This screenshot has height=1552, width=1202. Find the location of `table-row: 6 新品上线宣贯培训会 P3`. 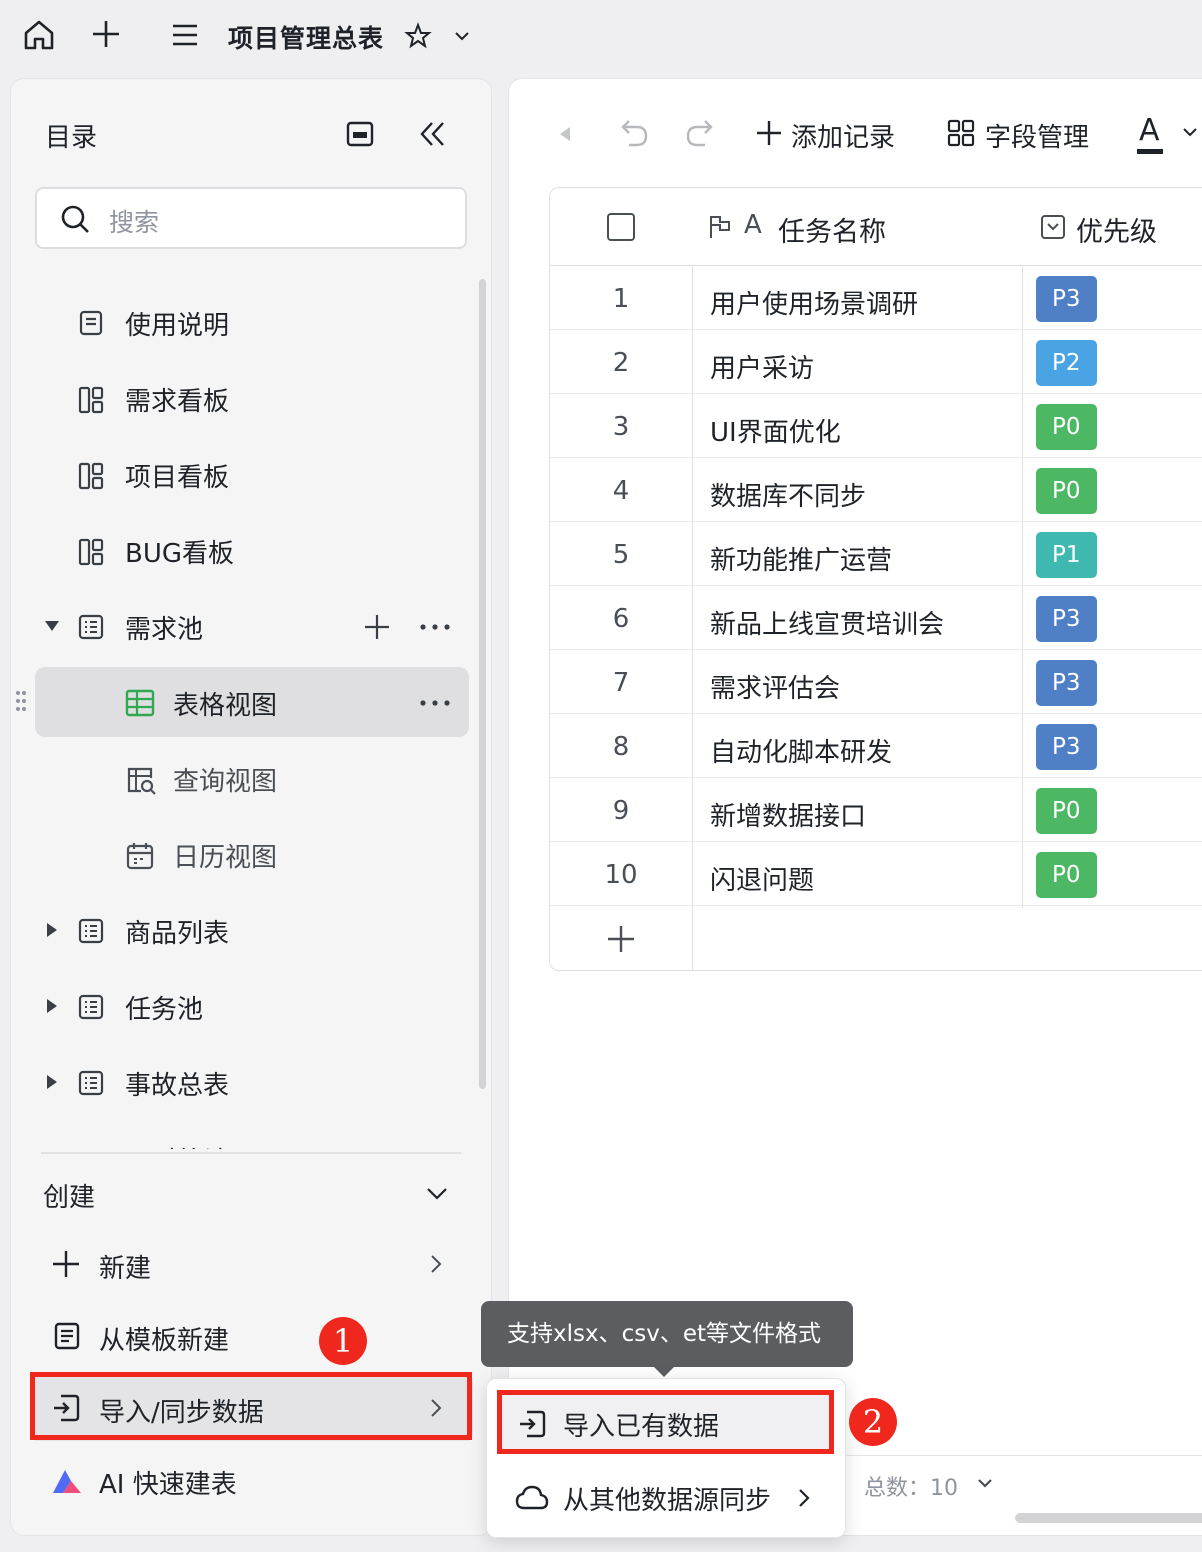

table-row: 6 新品上线宣贯培训会 P3 is located at coordinates (876, 618).